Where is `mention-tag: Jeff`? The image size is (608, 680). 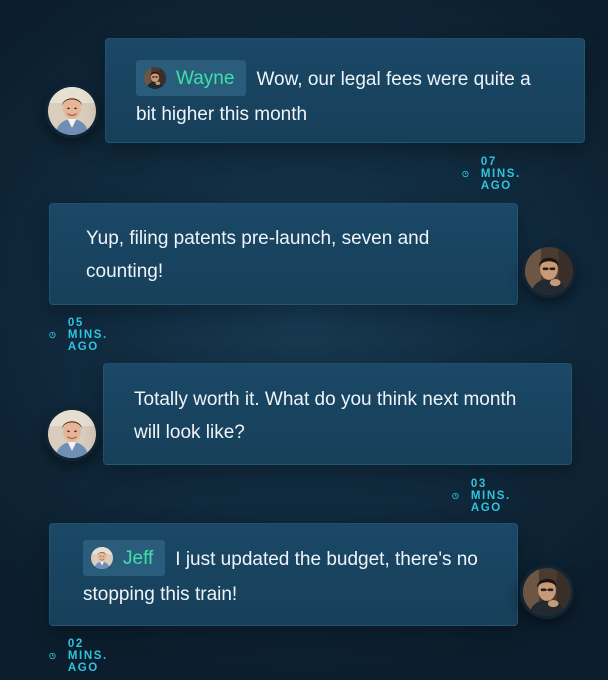 mention-tag: Jeff is located at coordinates (124, 558).